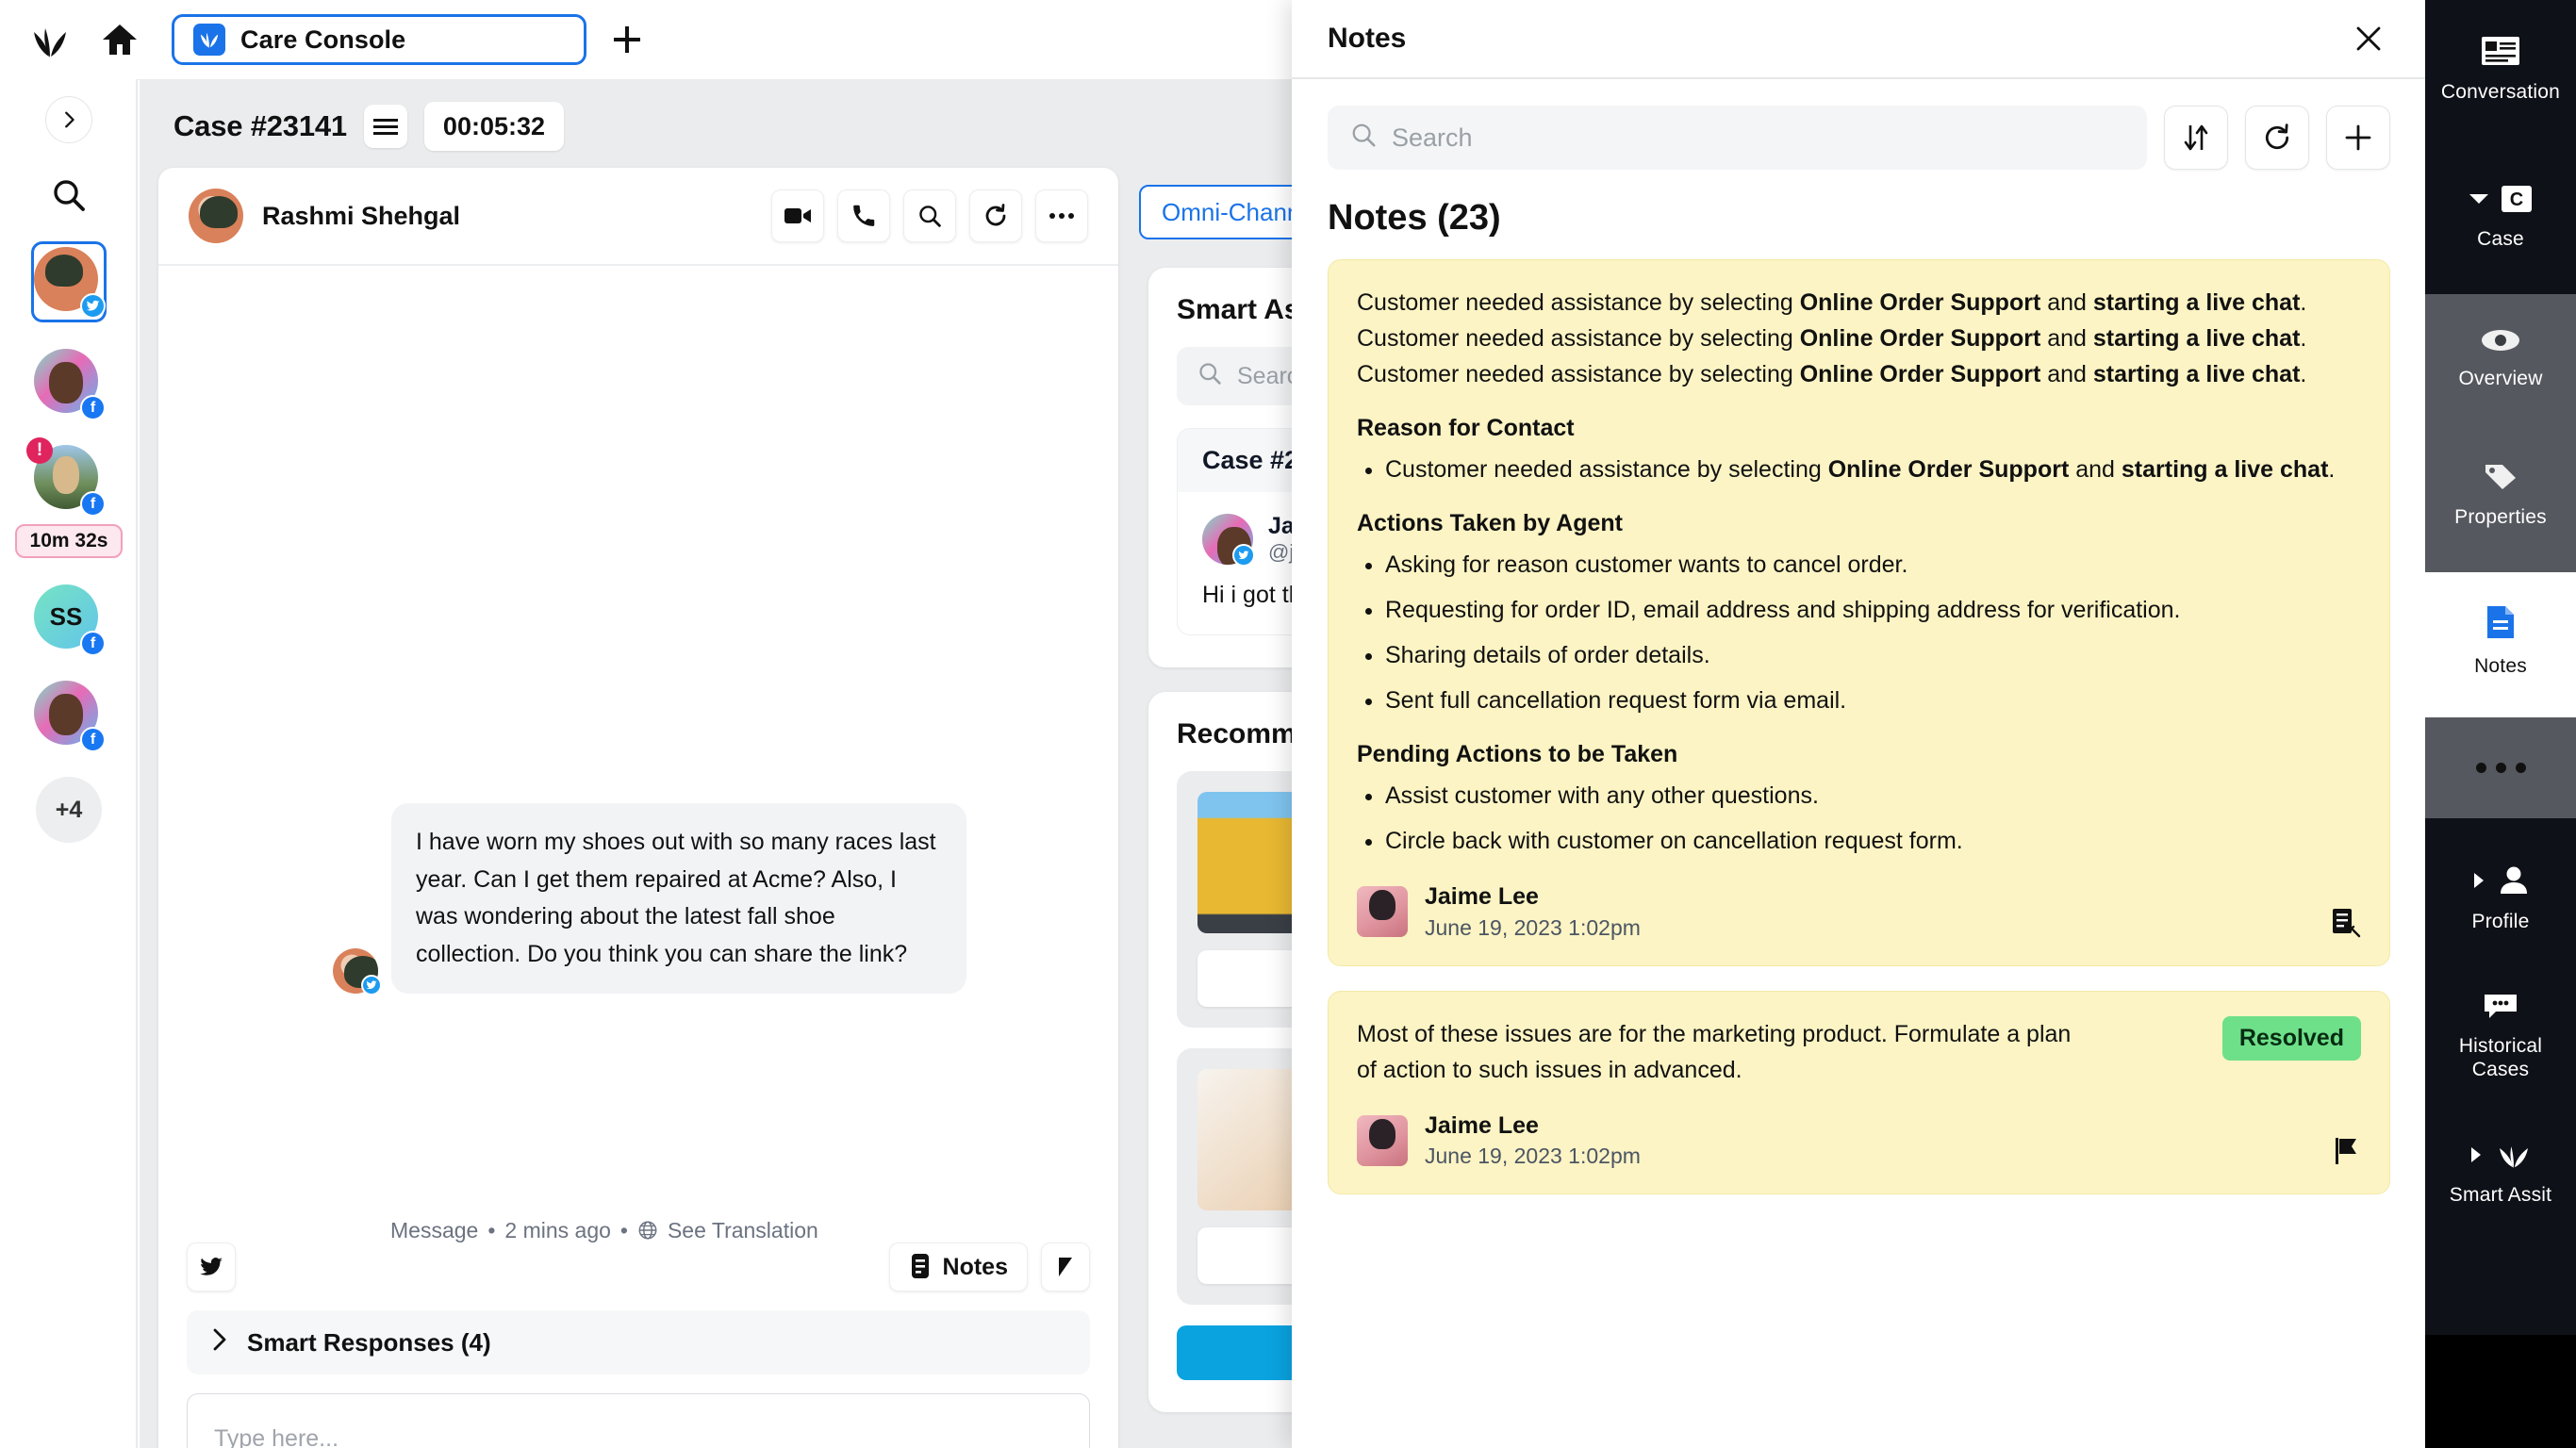 The height and width of the screenshot is (1448, 2576). I want to click on close-icon, so click(2368, 38).